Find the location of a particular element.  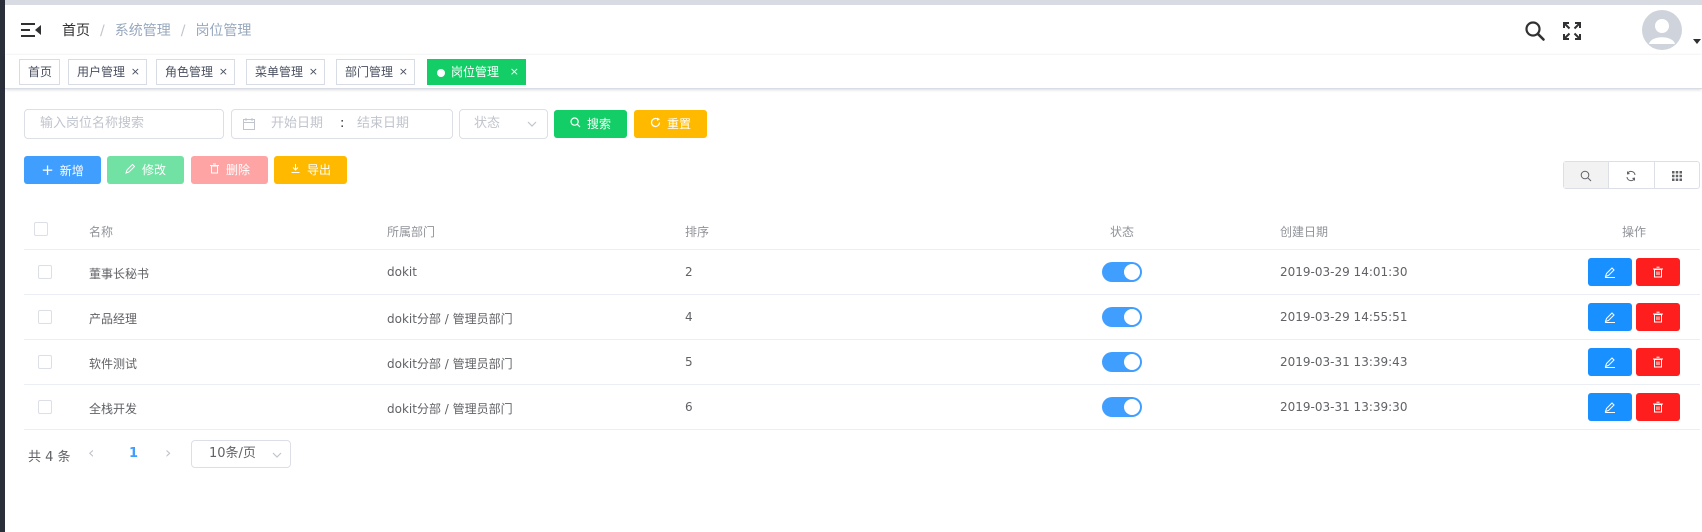

delete-button: 删除 is located at coordinates (229, 170).